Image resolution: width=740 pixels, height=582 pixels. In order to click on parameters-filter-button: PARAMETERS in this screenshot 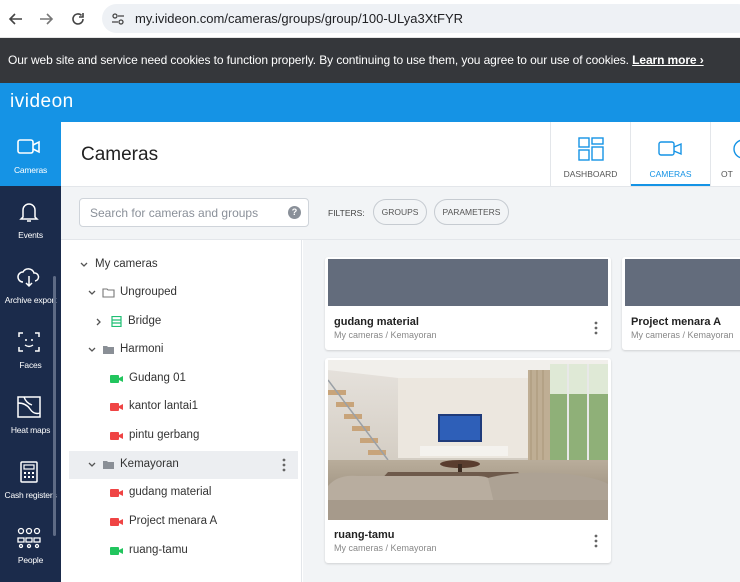, I will do `click(471, 212)`.